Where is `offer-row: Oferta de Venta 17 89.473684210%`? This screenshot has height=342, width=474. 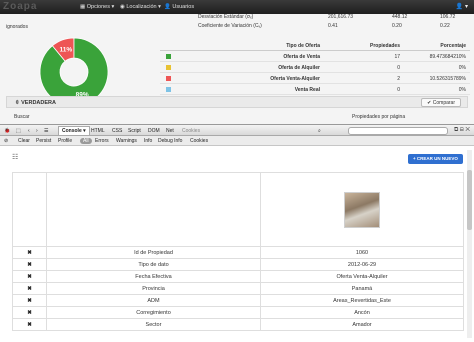 offer-row: Oferta de Venta 17 89.473684210% is located at coordinates (315, 56).